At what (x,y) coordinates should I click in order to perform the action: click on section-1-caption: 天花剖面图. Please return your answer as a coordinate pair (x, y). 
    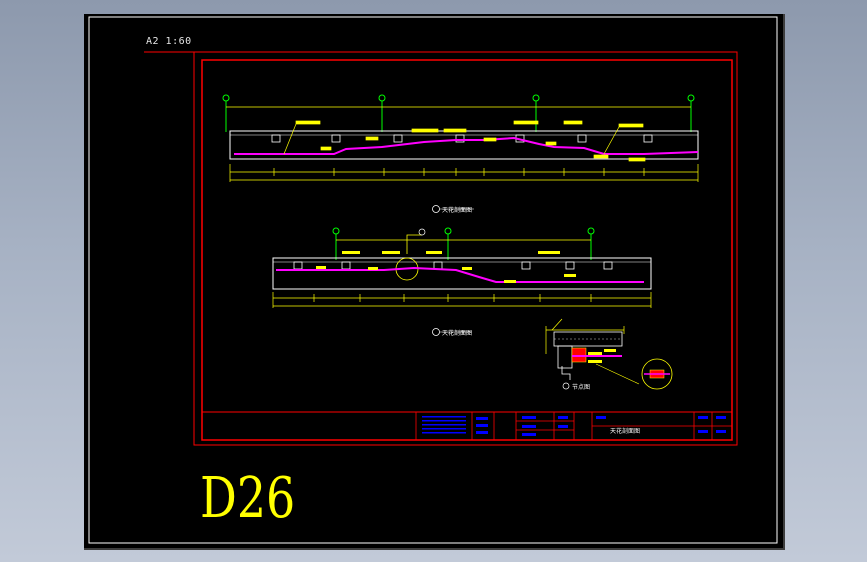
    Looking at the image, I should click on (457, 210).